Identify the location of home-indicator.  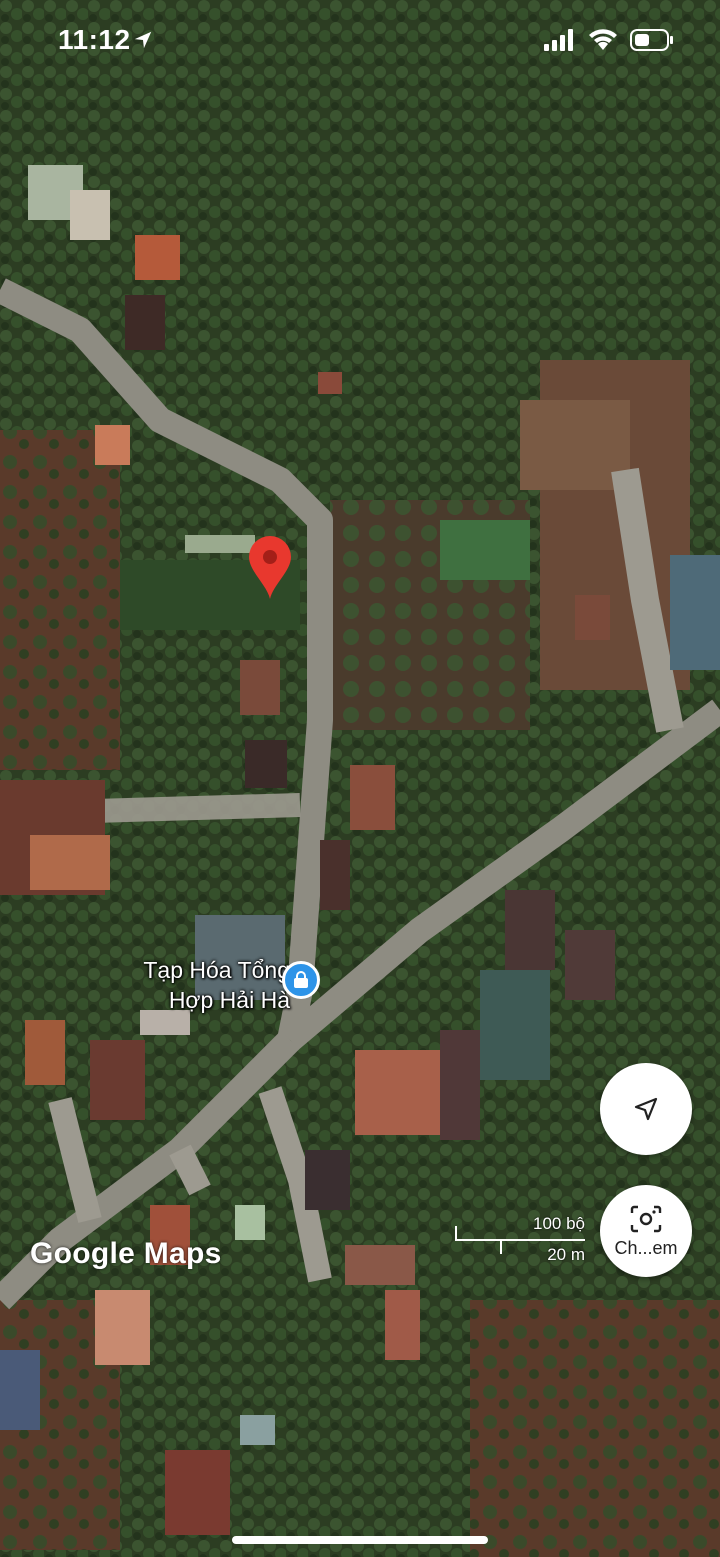
(360, 1540).